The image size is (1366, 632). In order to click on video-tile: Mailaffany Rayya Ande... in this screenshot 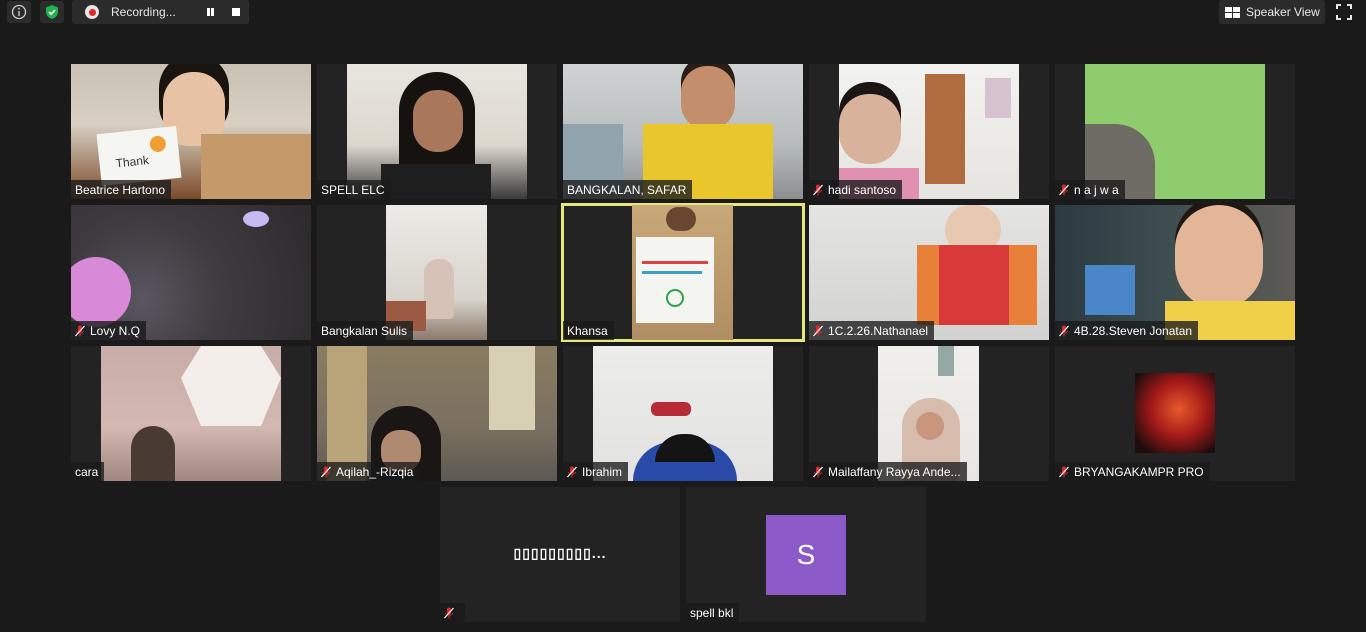, I will do `click(929, 413)`.